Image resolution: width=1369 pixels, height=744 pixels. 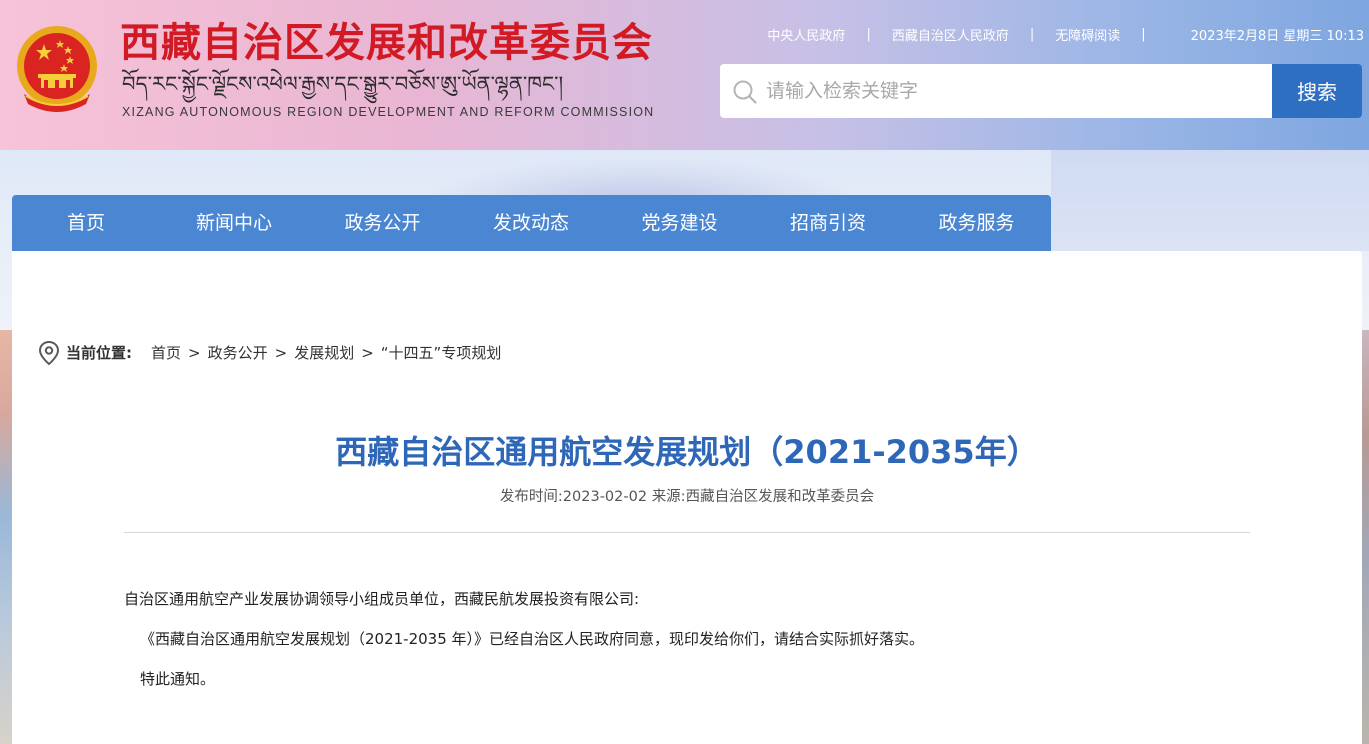 What do you see at coordinates (687, 532) in the screenshot?
I see `title-divider` at bounding box center [687, 532].